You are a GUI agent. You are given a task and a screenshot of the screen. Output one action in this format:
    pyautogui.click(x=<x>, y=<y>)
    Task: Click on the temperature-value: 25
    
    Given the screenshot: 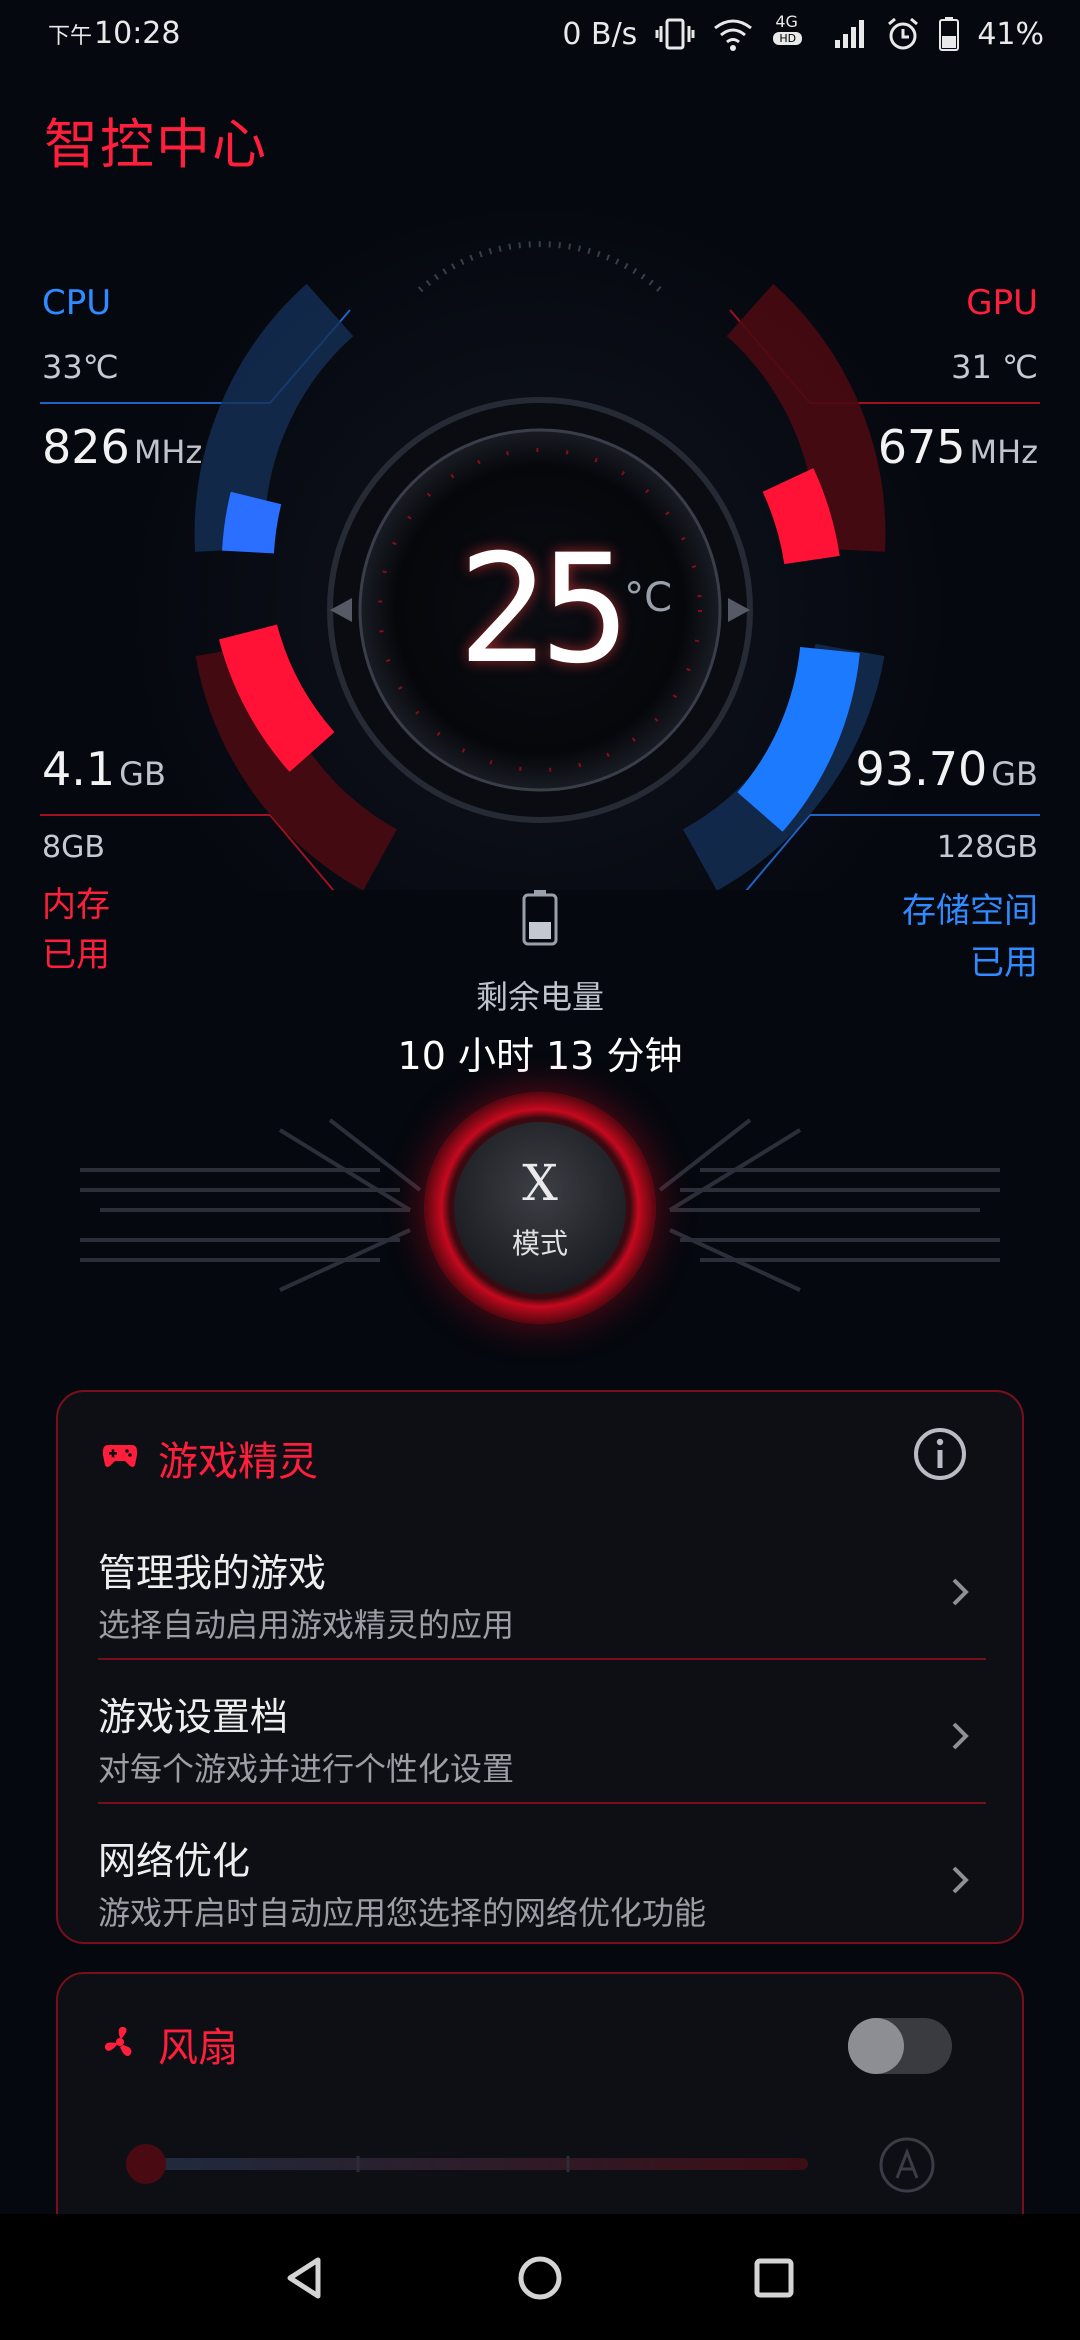 What is the action you would take?
    pyautogui.click(x=544, y=610)
    